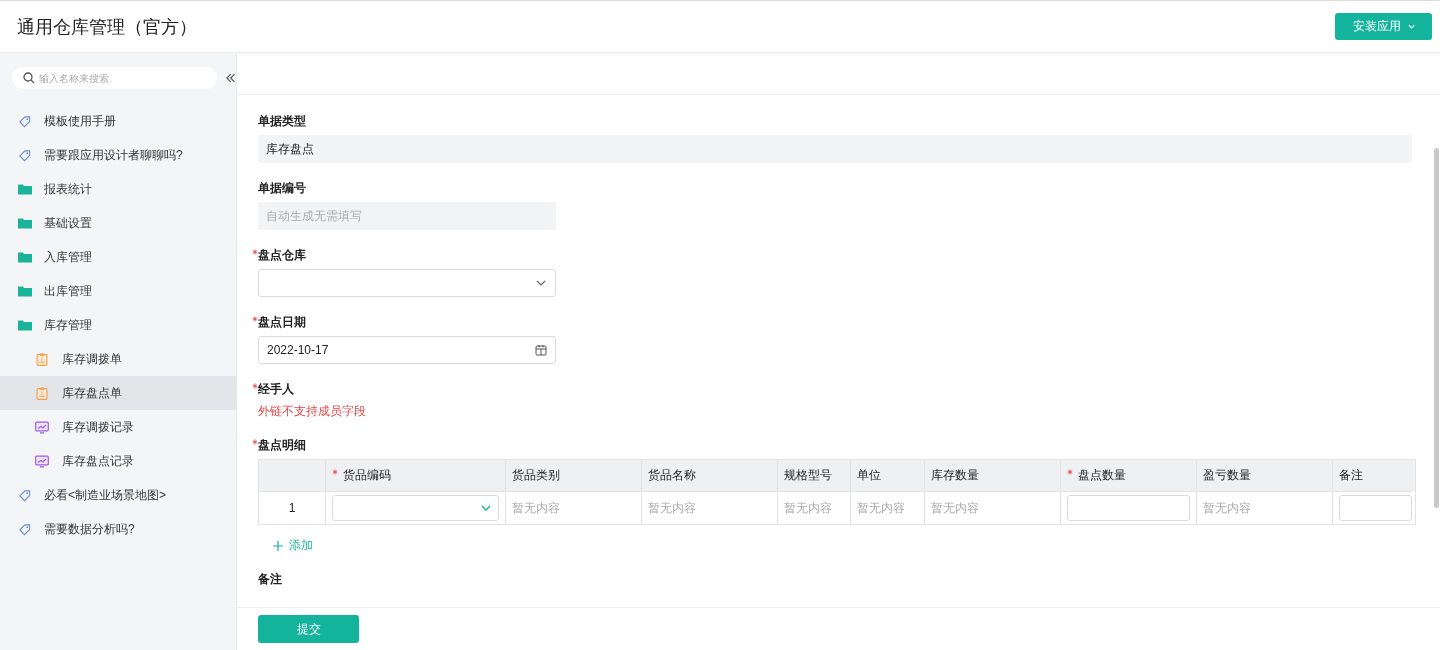 The height and width of the screenshot is (650, 1440). Describe the element at coordinates (124, 78) in the screenshot. I see `search-field: 输入名称来搜索` at that location.